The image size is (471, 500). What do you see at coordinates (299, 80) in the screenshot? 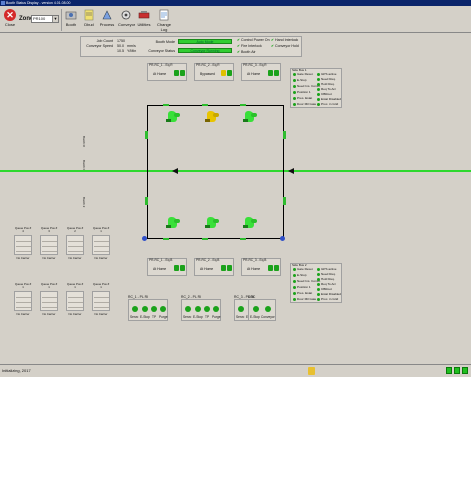
I see `status-item: E-Stop` at bounding box center [299, 80].